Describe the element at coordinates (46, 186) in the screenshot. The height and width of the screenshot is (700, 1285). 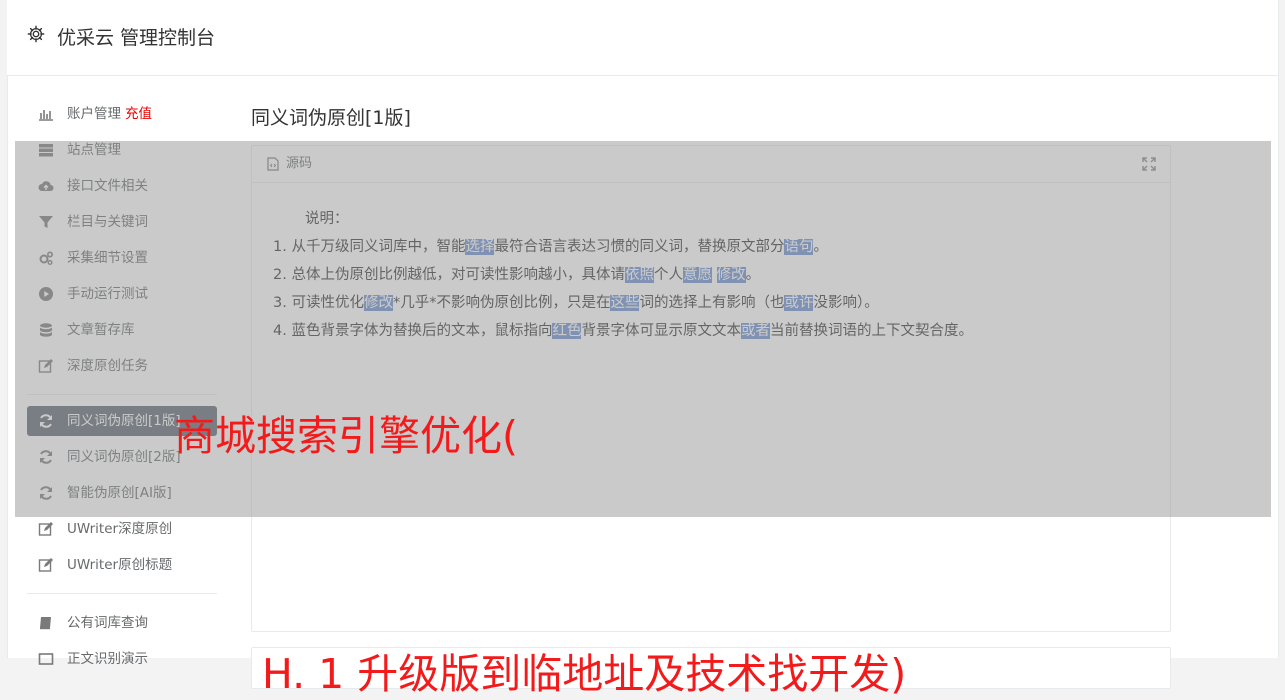
I see `cloud-upload-icon` at that location.